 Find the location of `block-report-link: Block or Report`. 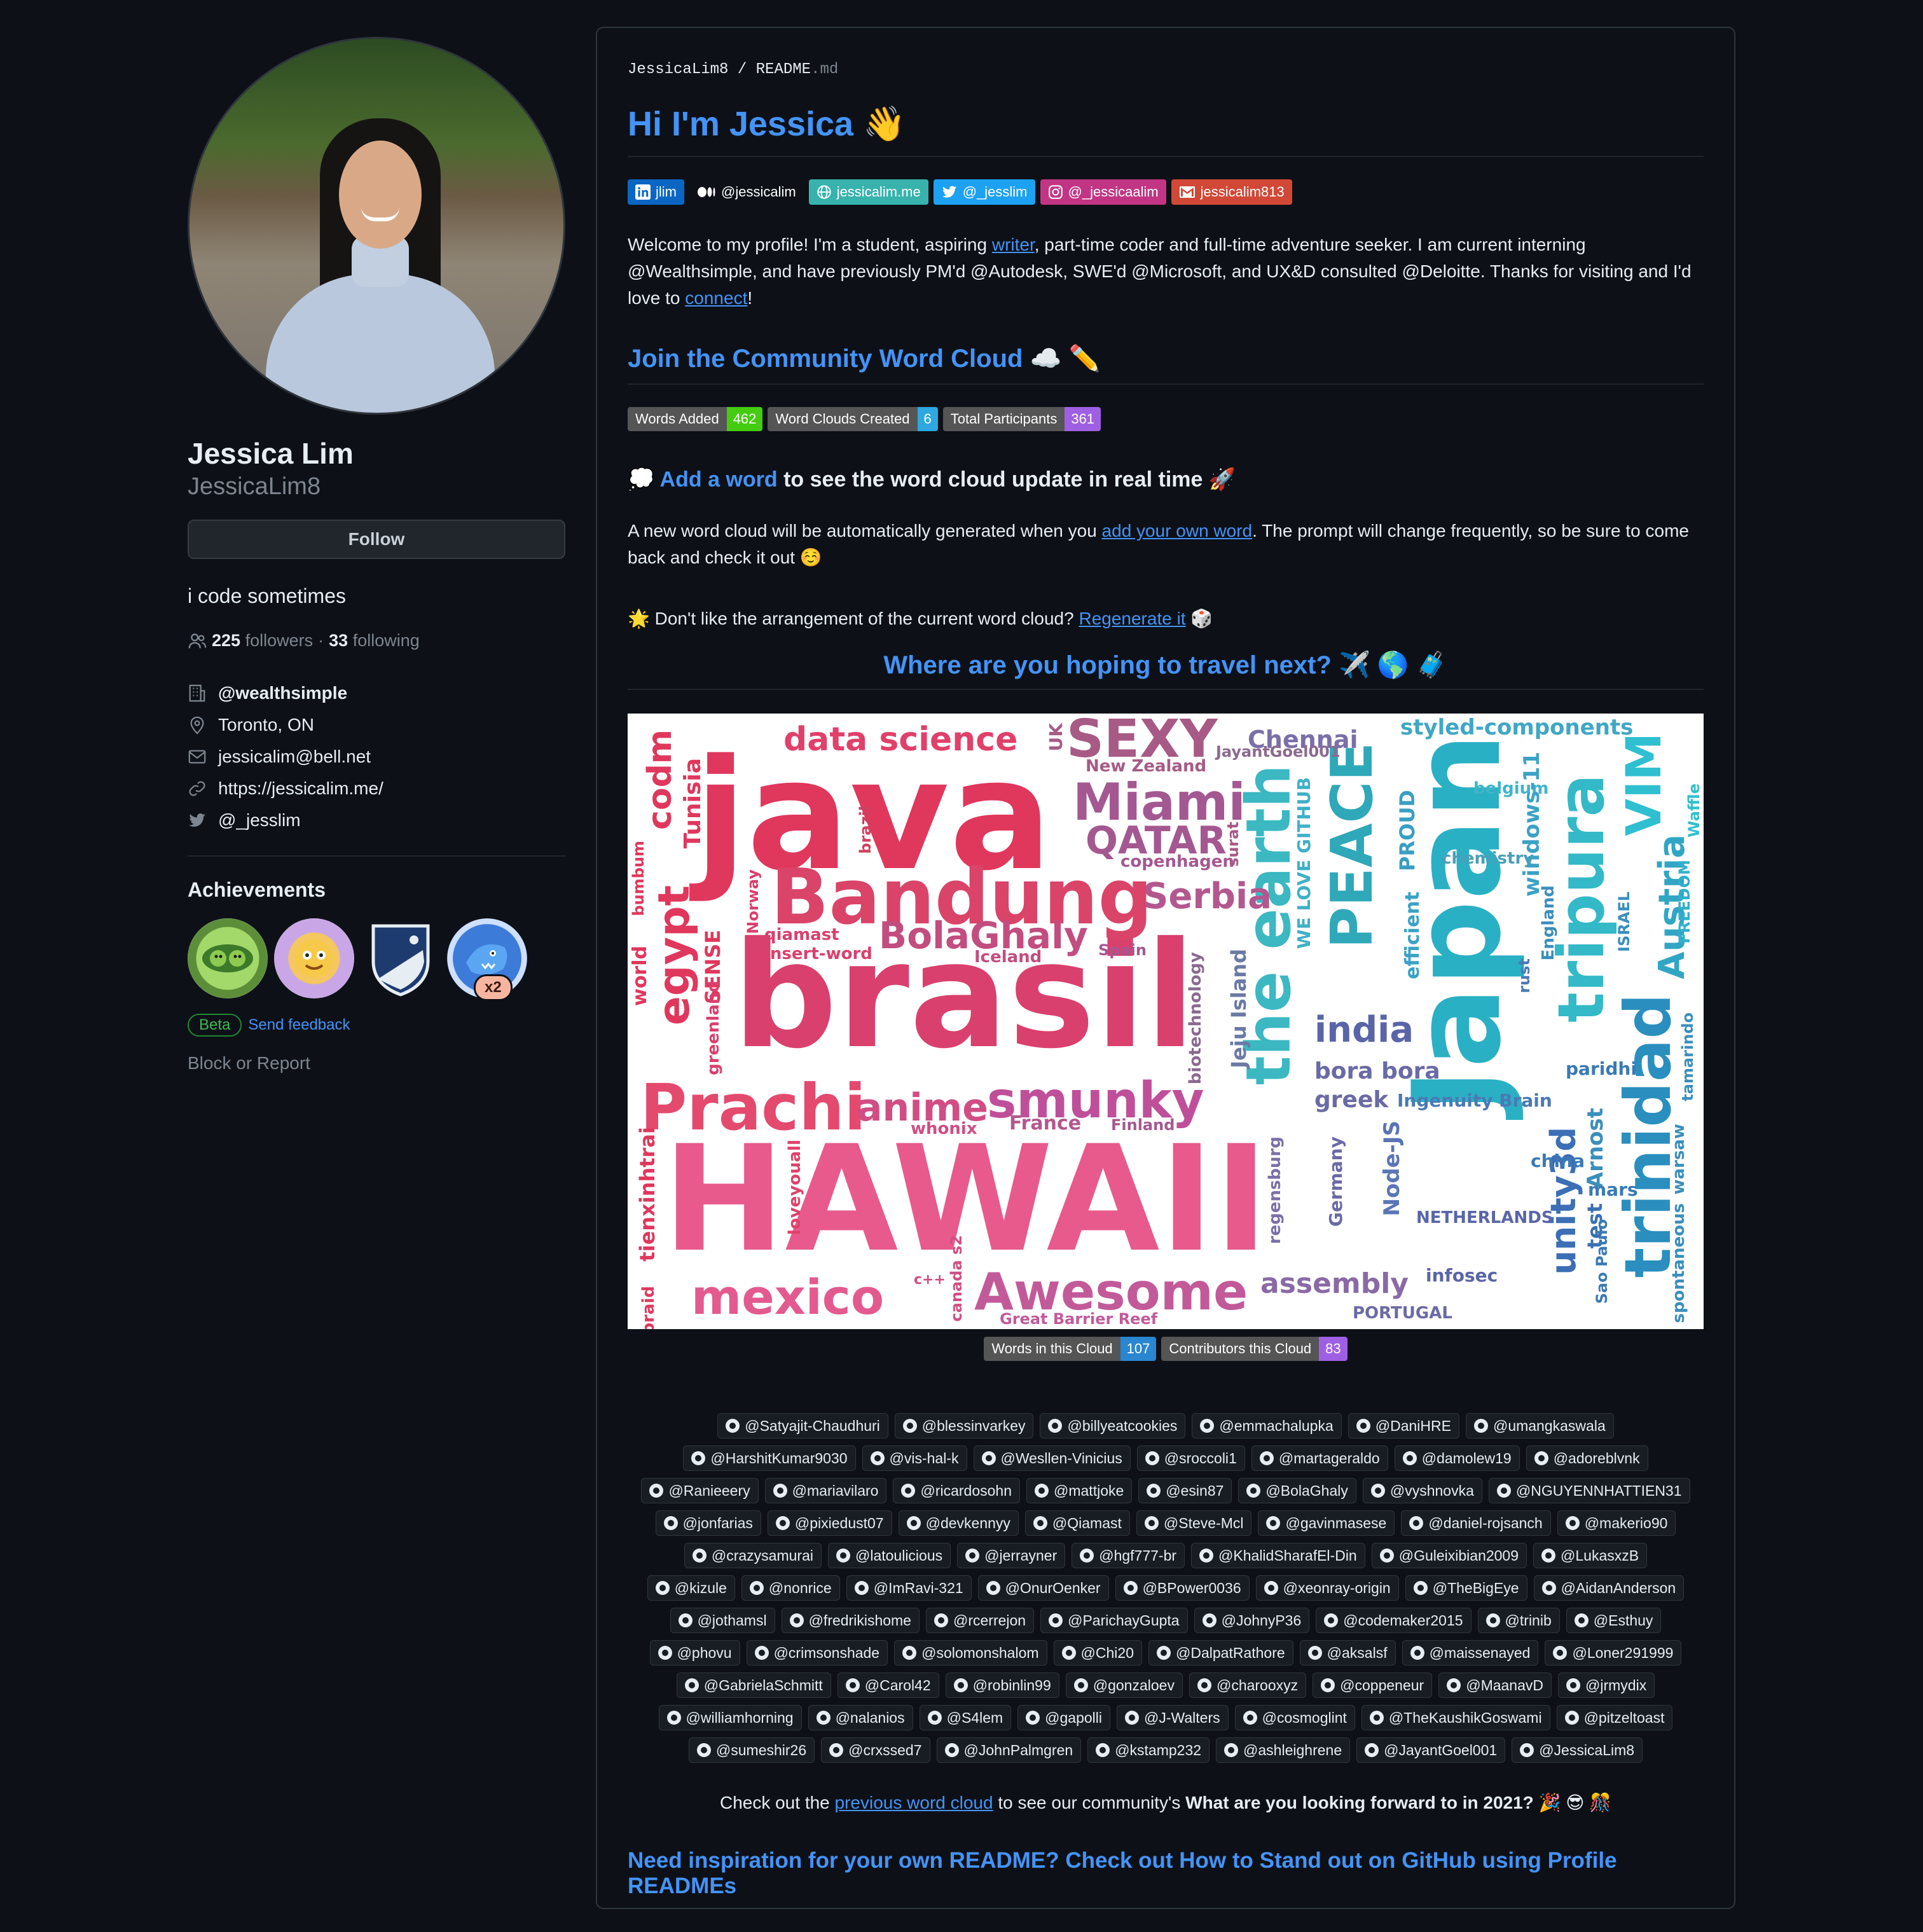

block-report-link: Block or Report is located at coordinates (376, 1063).